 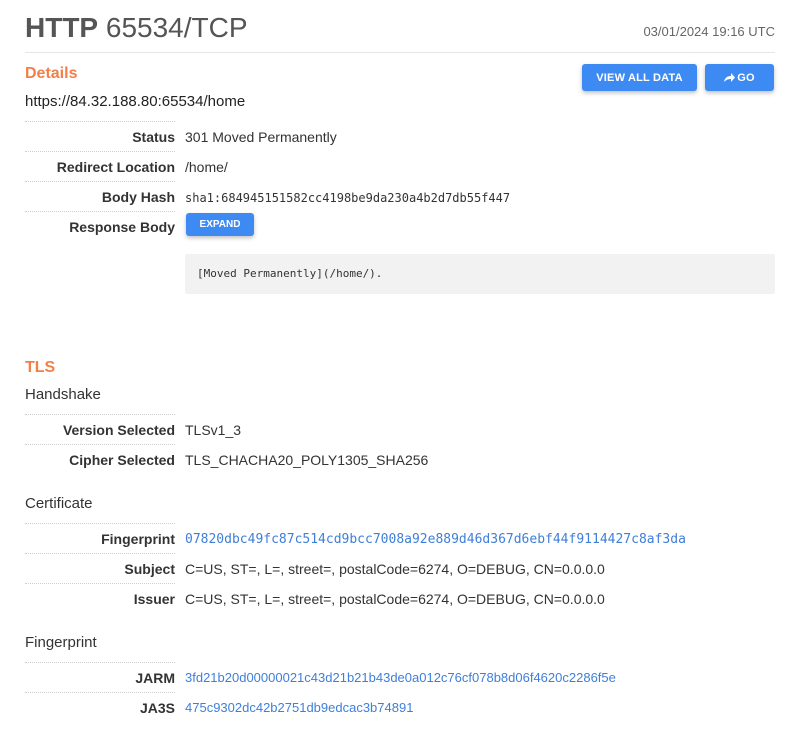 What do you see at coordinates (176, 27) in the screenshot?
I see `port-label: 65534/TCP` at bounding box center [176, 27].